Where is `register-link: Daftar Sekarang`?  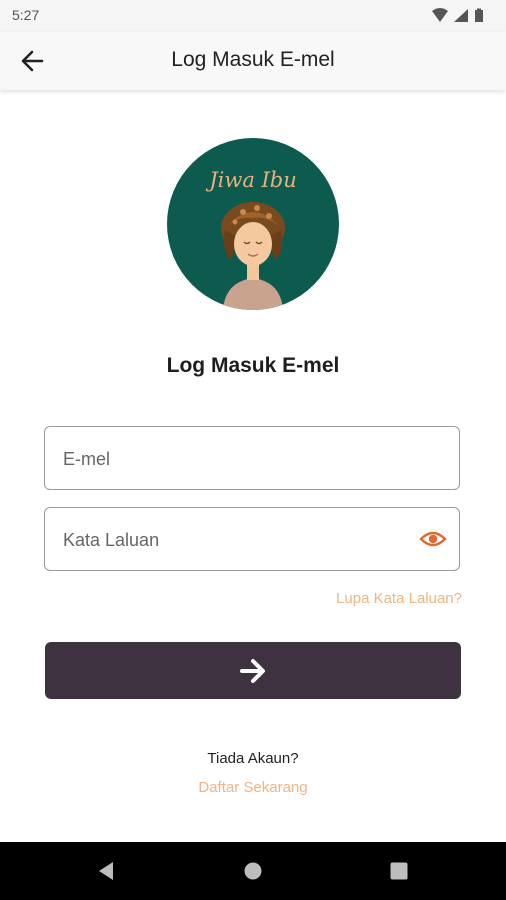
register-link: Daftar Sekarang is located at coordinates (253, 787).